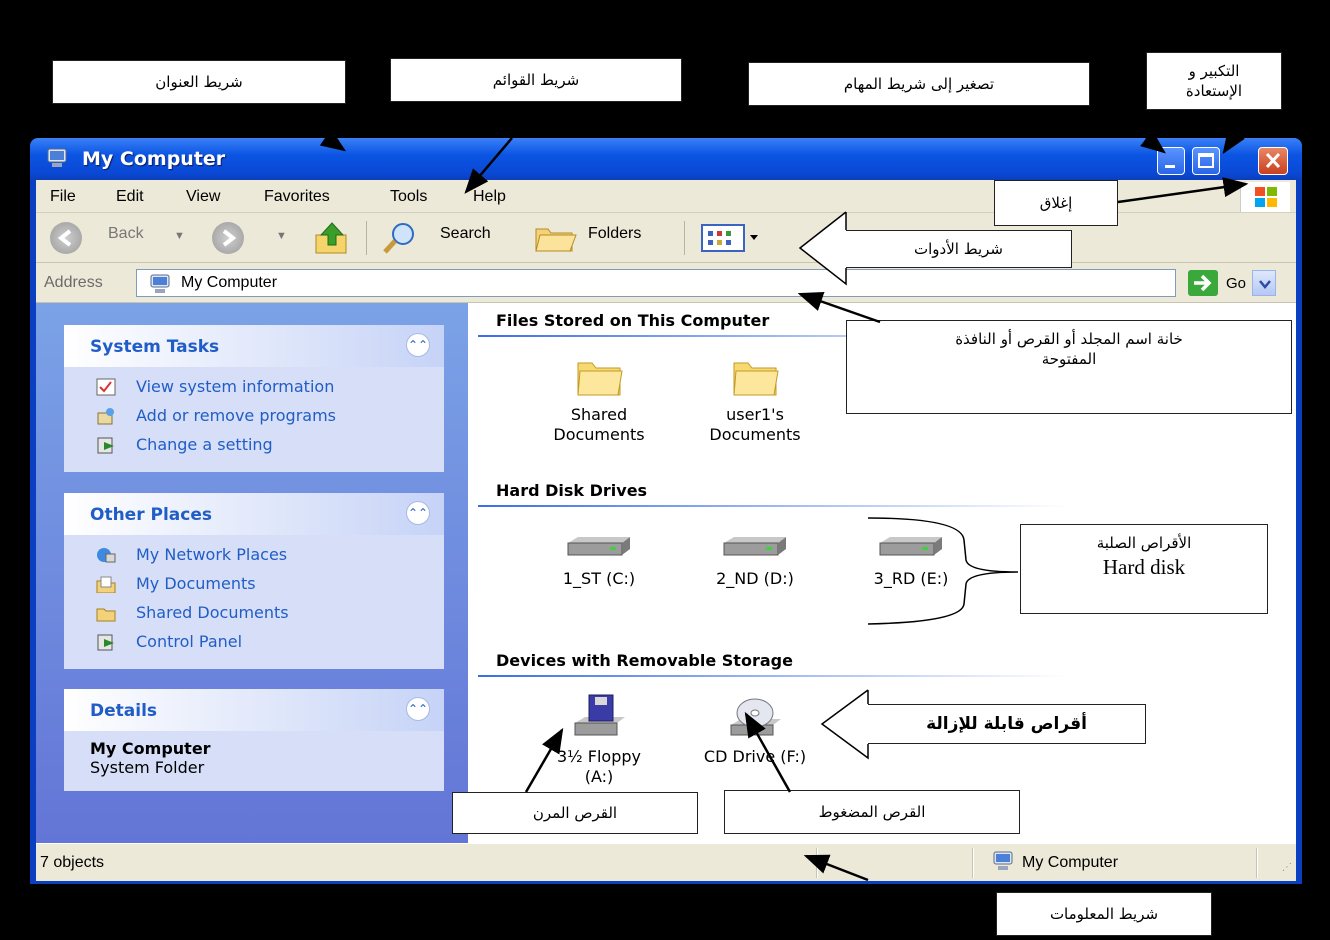  What do you see at coordinates (332, 239) in the screenshot?
I see `up-folder-icon` at bounding box center [332, 239].